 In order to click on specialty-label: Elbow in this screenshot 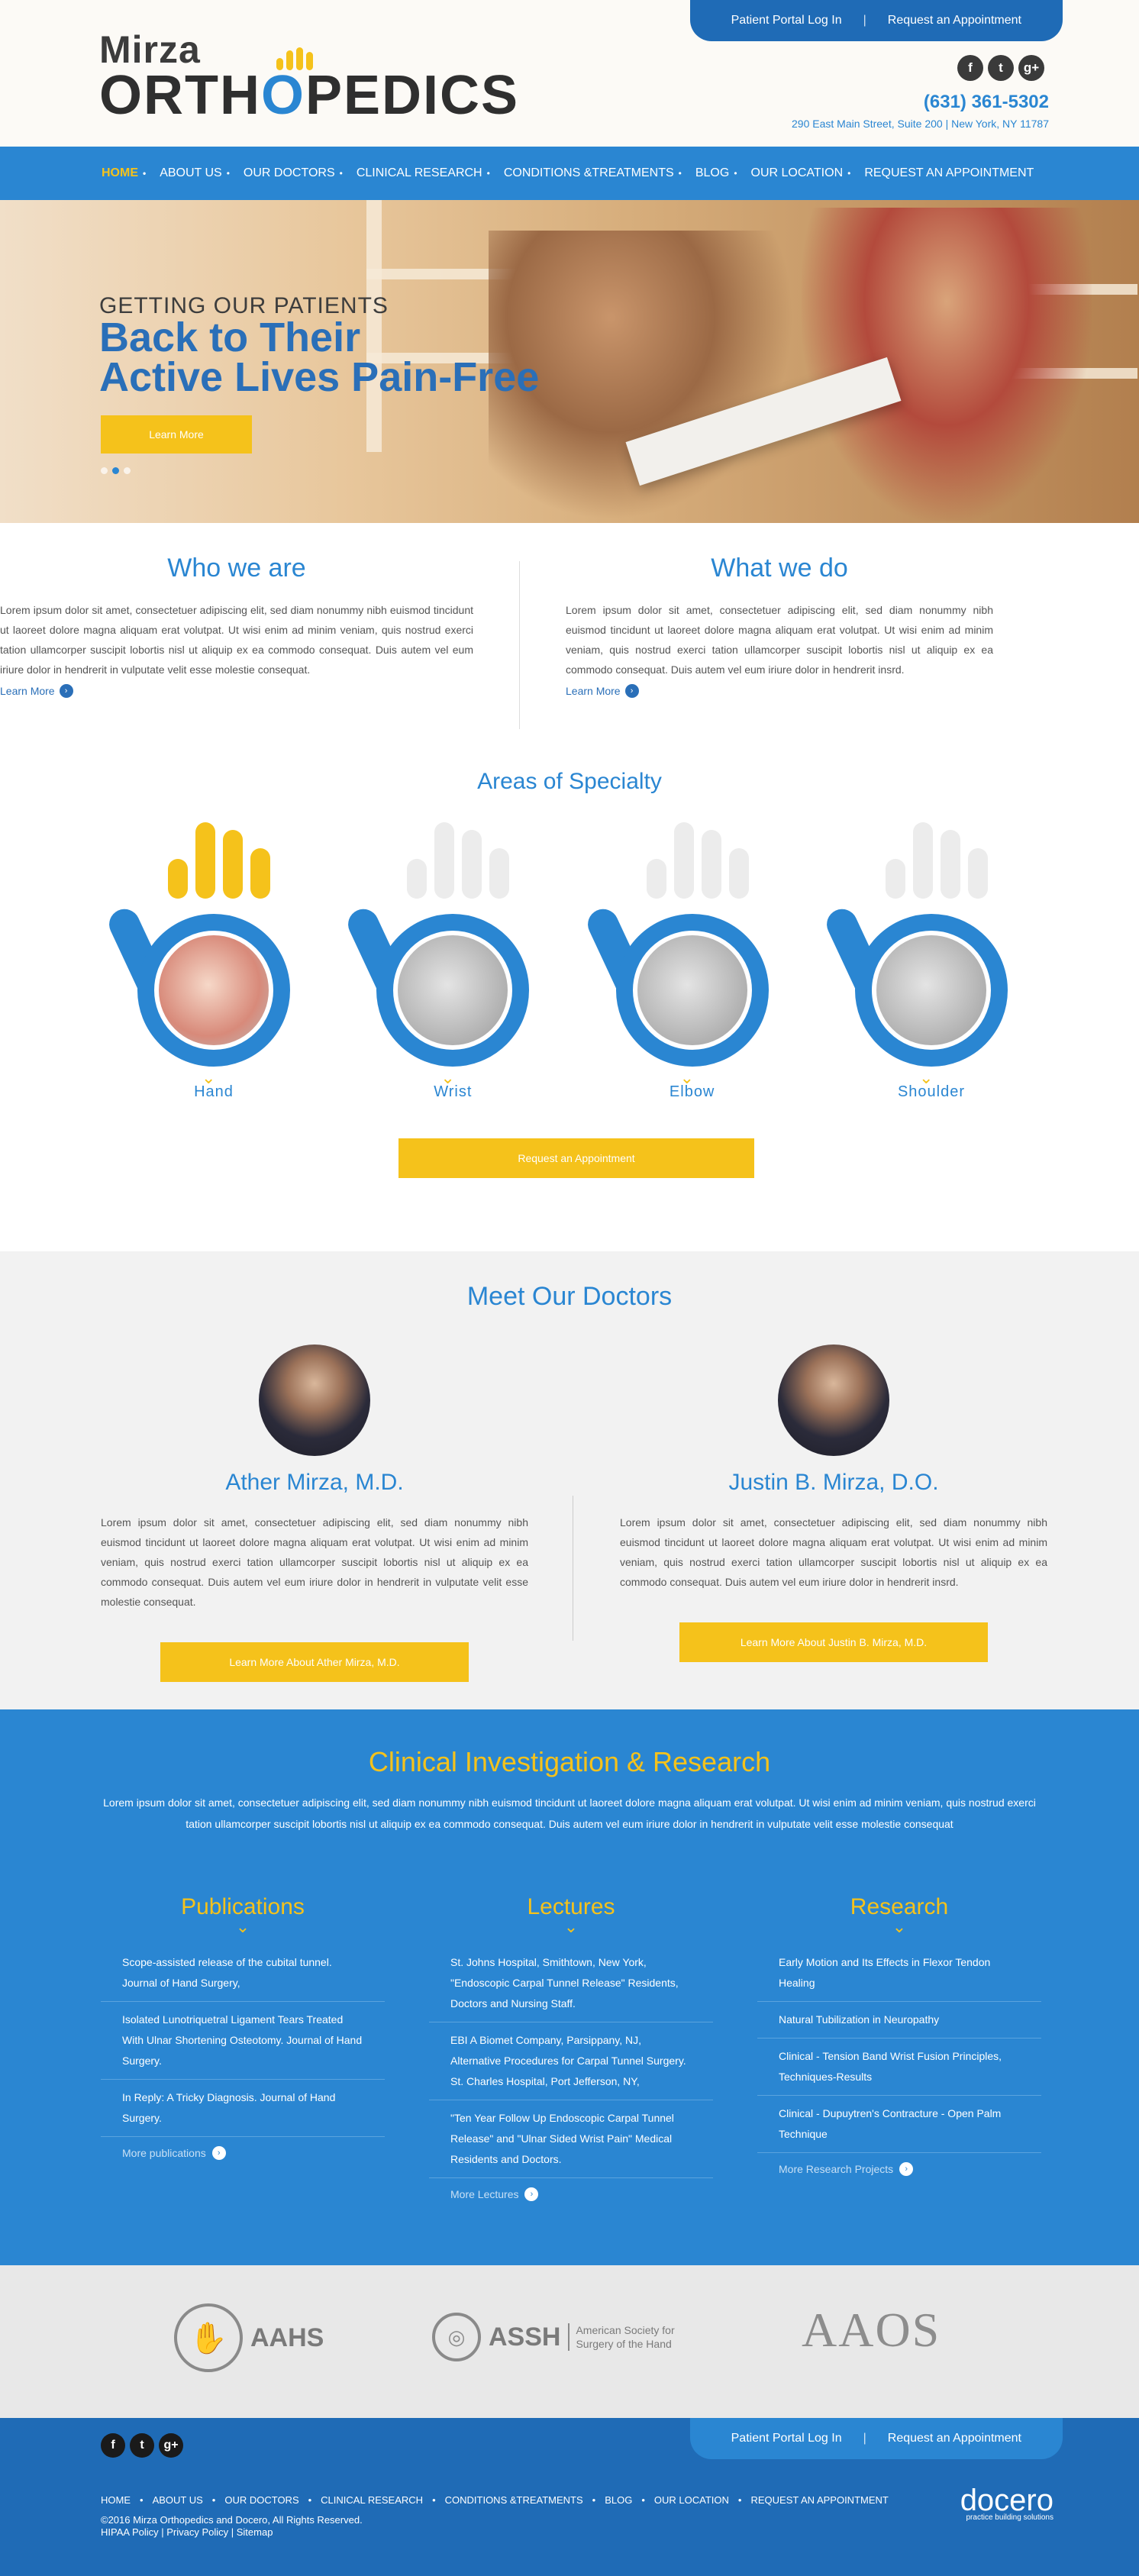, I will do `click(692, 1091)`.